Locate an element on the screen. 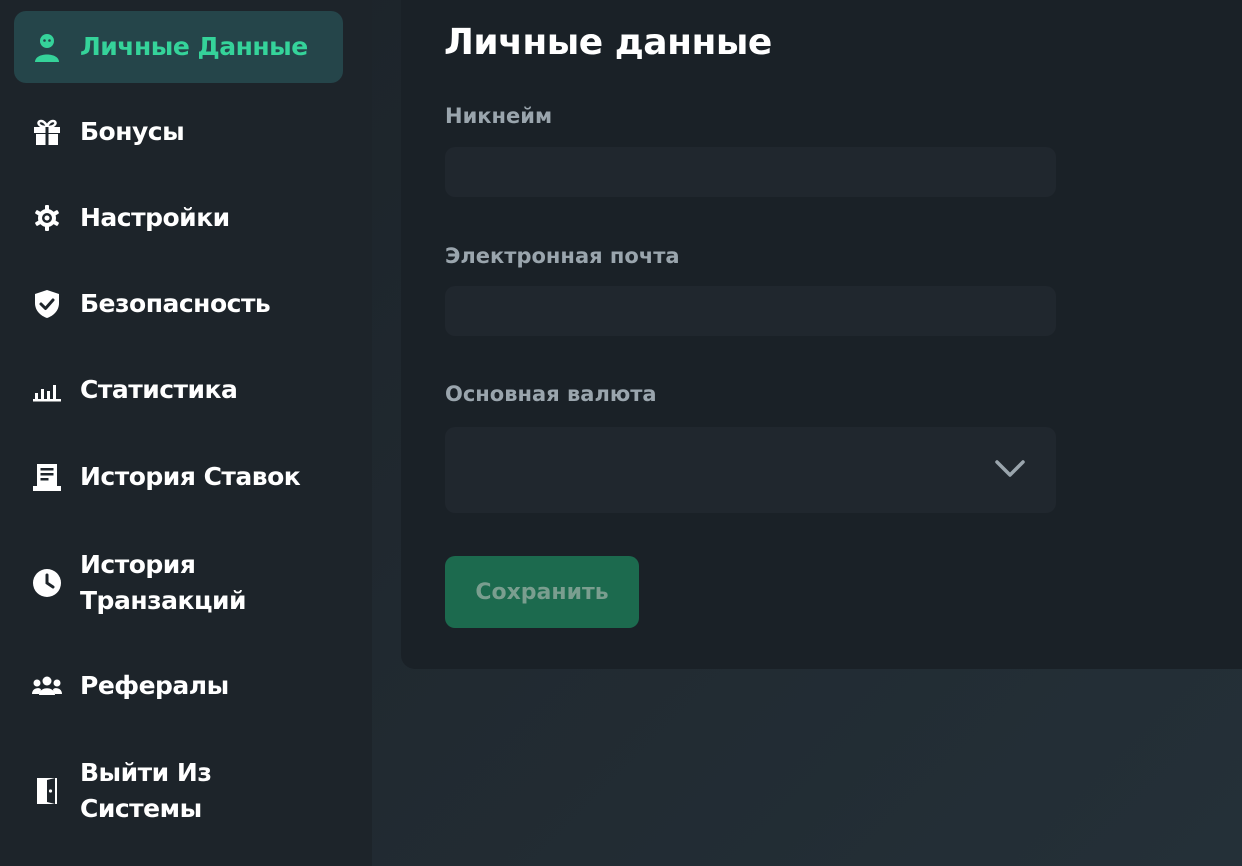  sidebar-item-referrals: Рефералы is located at coordinates (178, 686).